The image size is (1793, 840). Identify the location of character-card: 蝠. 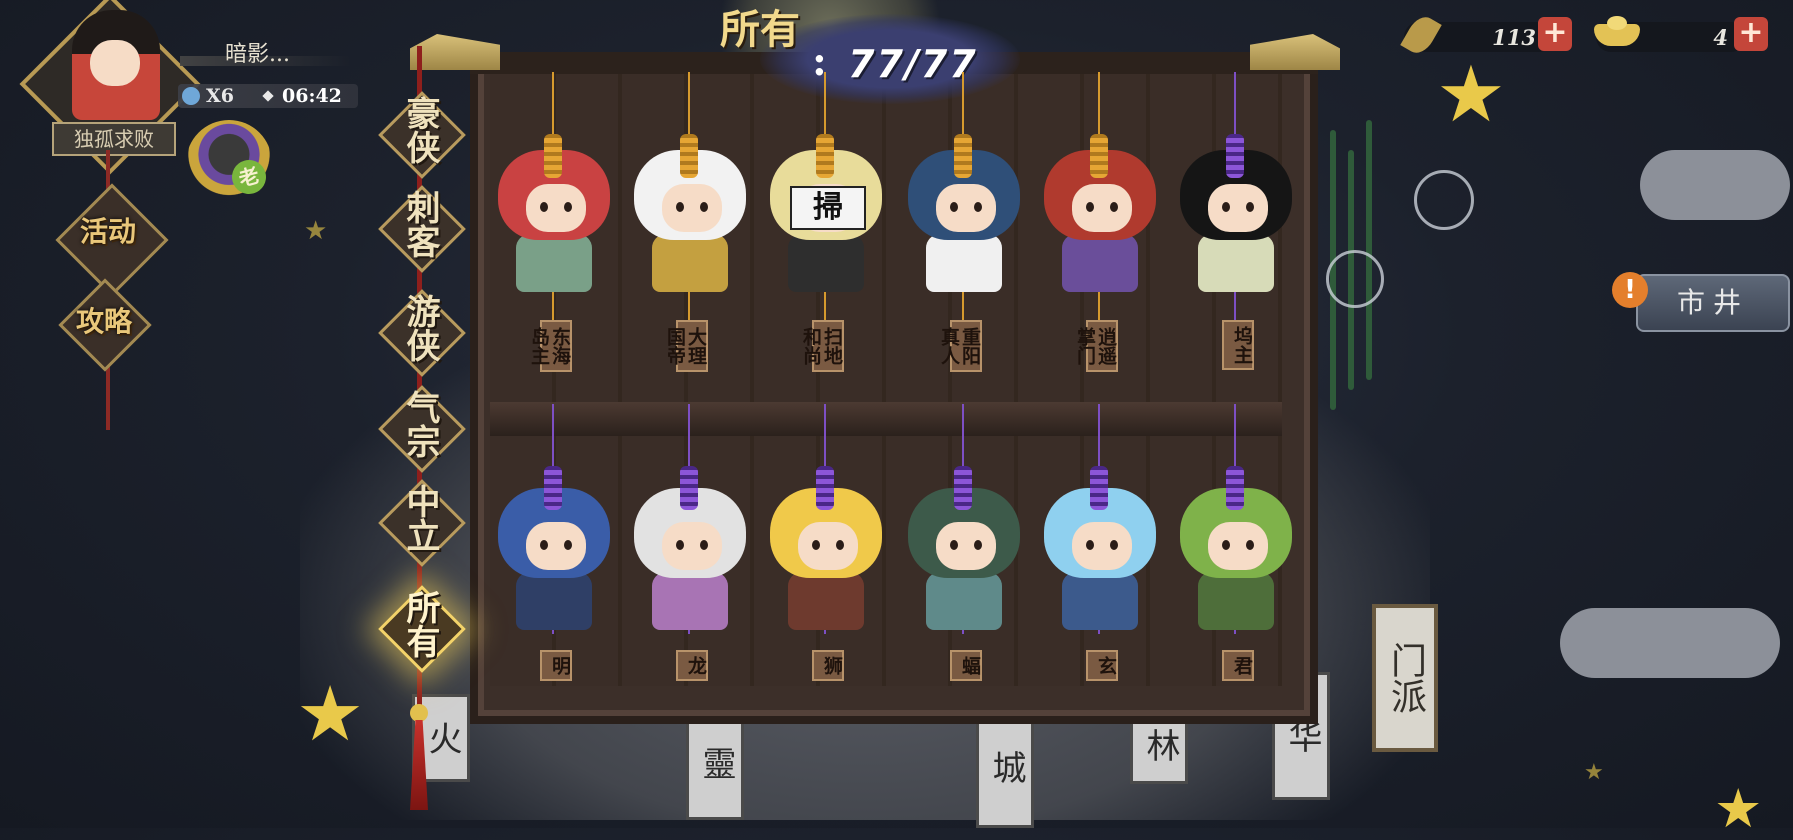
(964, 554).